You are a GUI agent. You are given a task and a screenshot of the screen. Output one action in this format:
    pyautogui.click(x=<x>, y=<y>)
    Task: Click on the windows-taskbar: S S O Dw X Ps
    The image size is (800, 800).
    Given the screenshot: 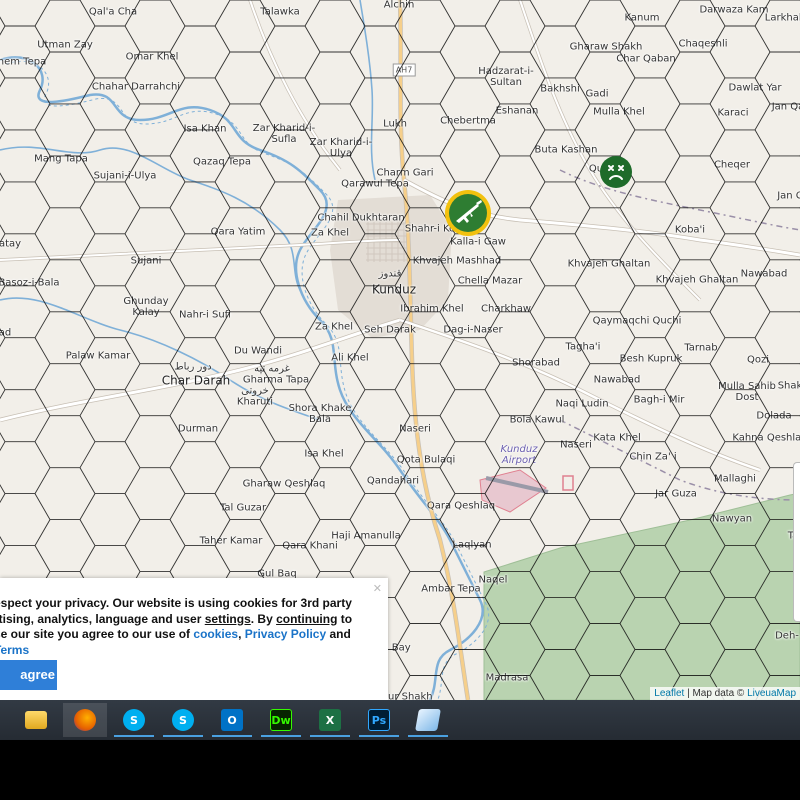 What is the action you would take?
    pyautogui.click(x=400, y=720)
    